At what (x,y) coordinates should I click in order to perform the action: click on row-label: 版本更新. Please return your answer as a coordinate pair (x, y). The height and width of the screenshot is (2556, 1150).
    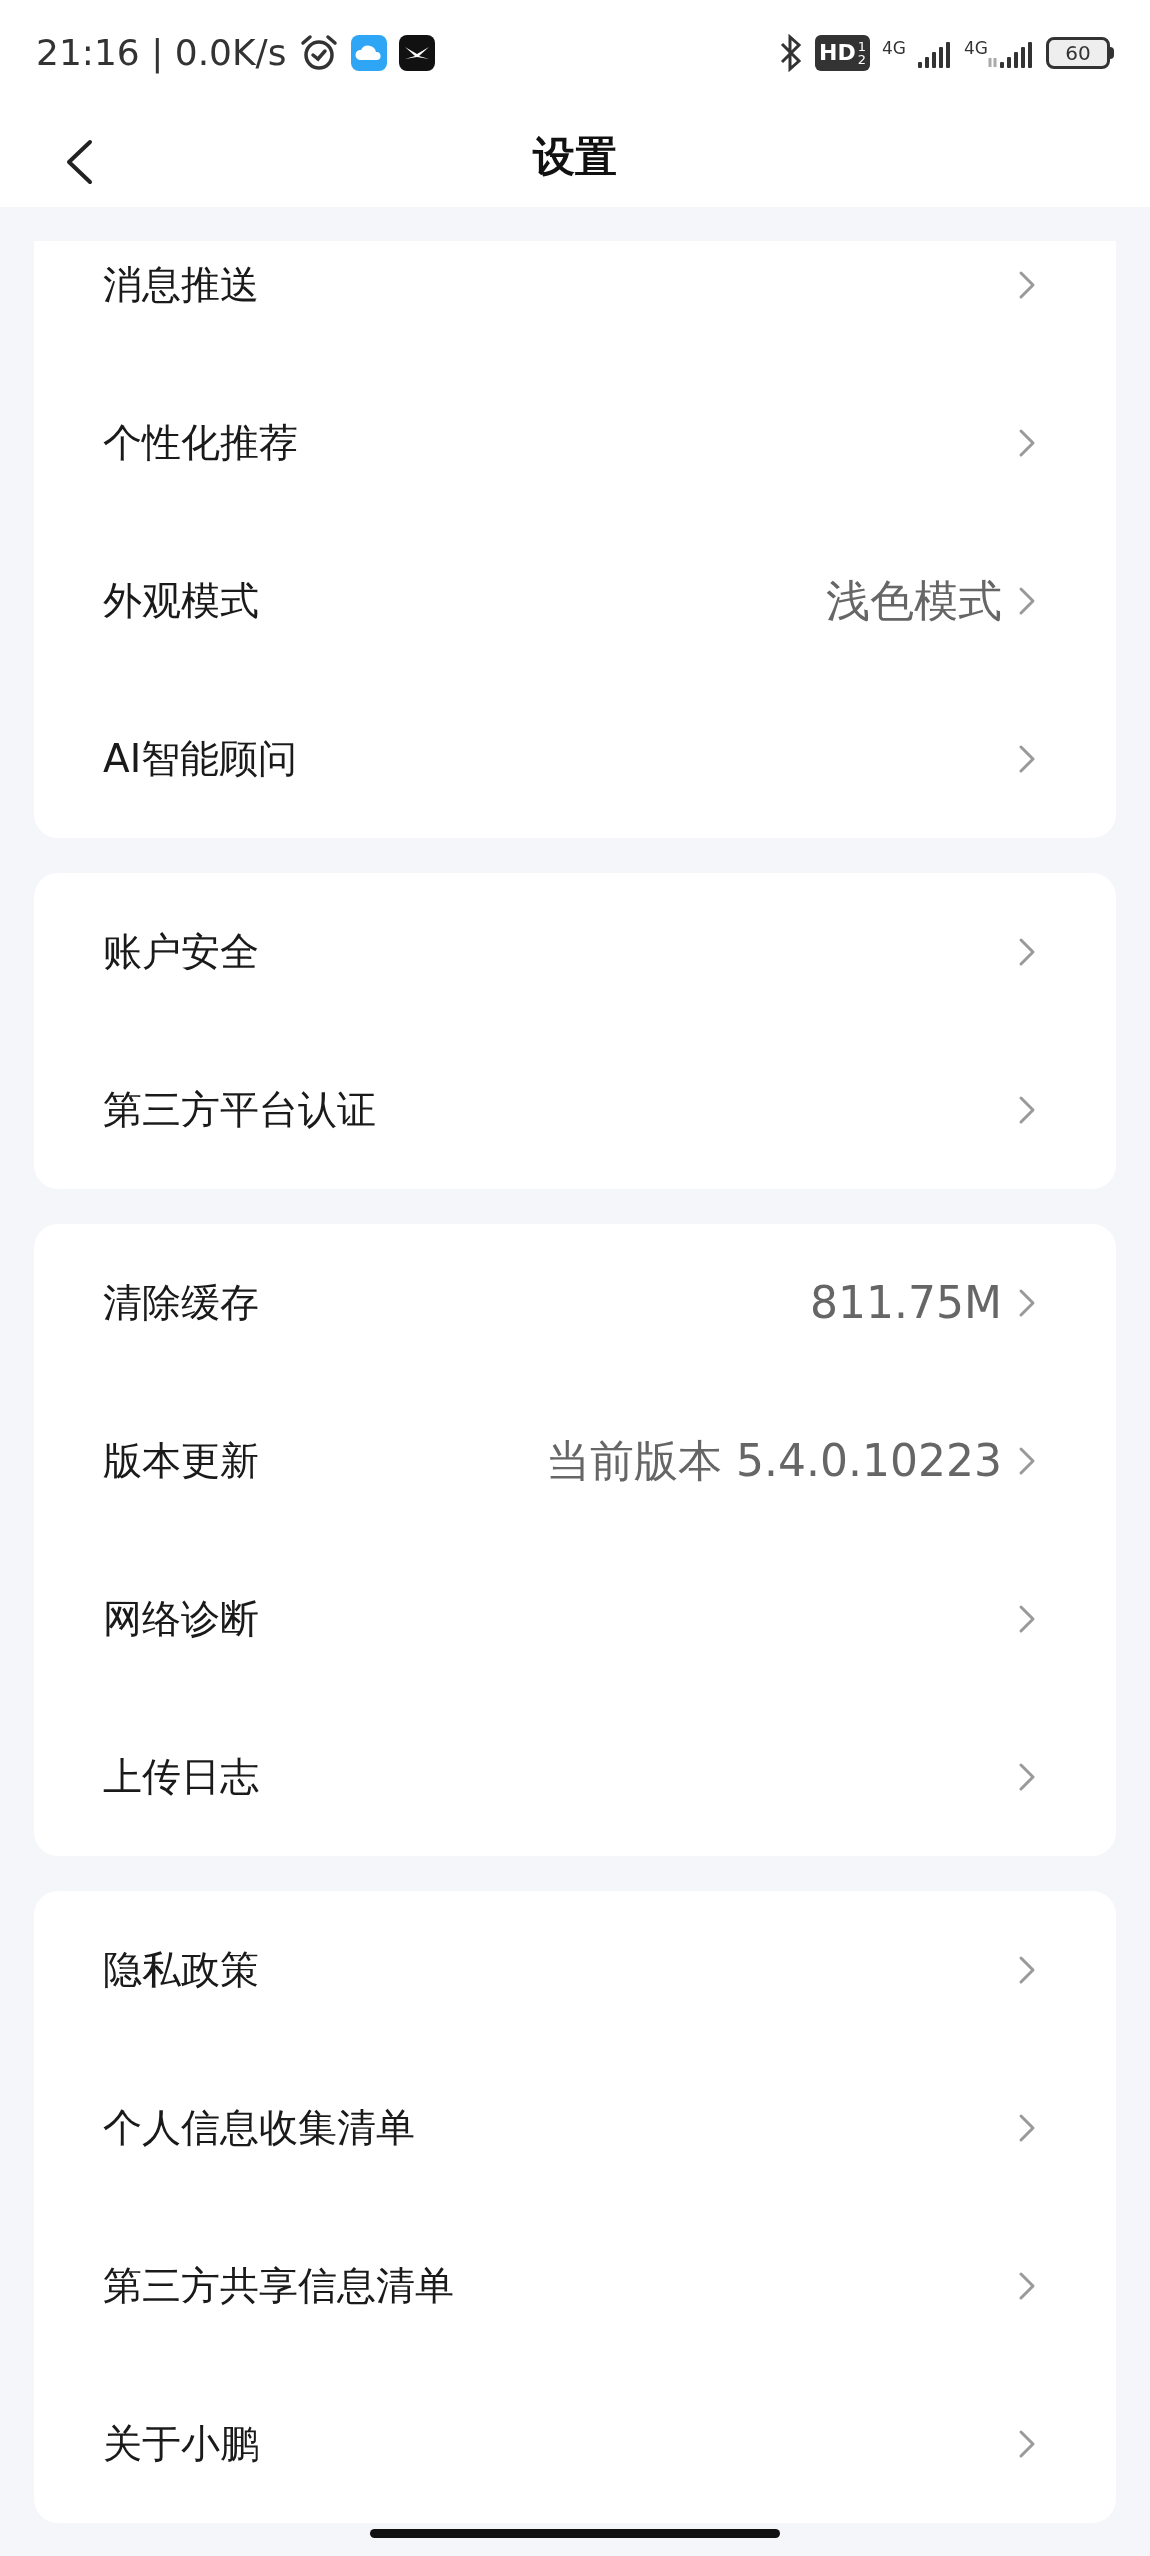
    Looking at the image, I should click on (181, 1460).